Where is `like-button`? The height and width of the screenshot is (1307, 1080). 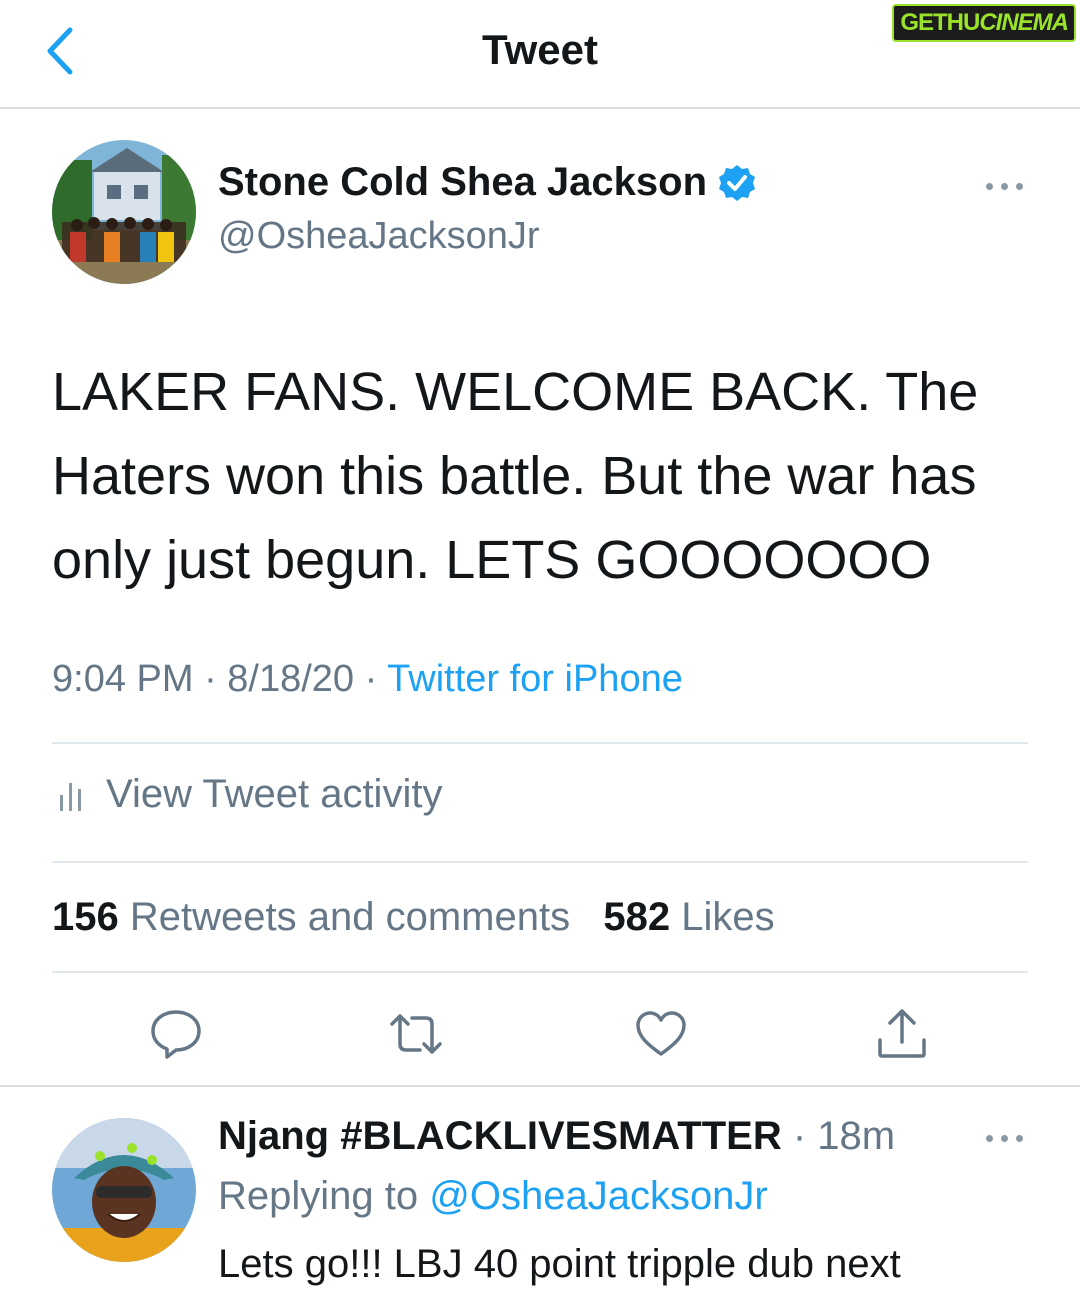 like-button is located at coordinates (661, 1034).